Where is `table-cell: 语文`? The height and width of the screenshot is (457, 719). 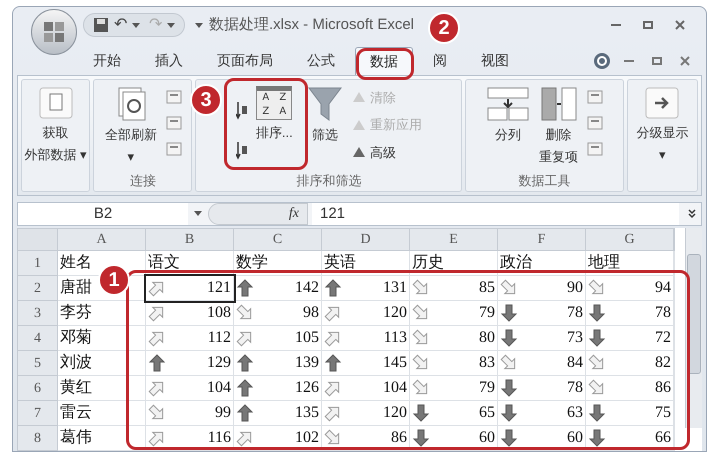 table-cell: 语文 is located at coordinates (190, 263).